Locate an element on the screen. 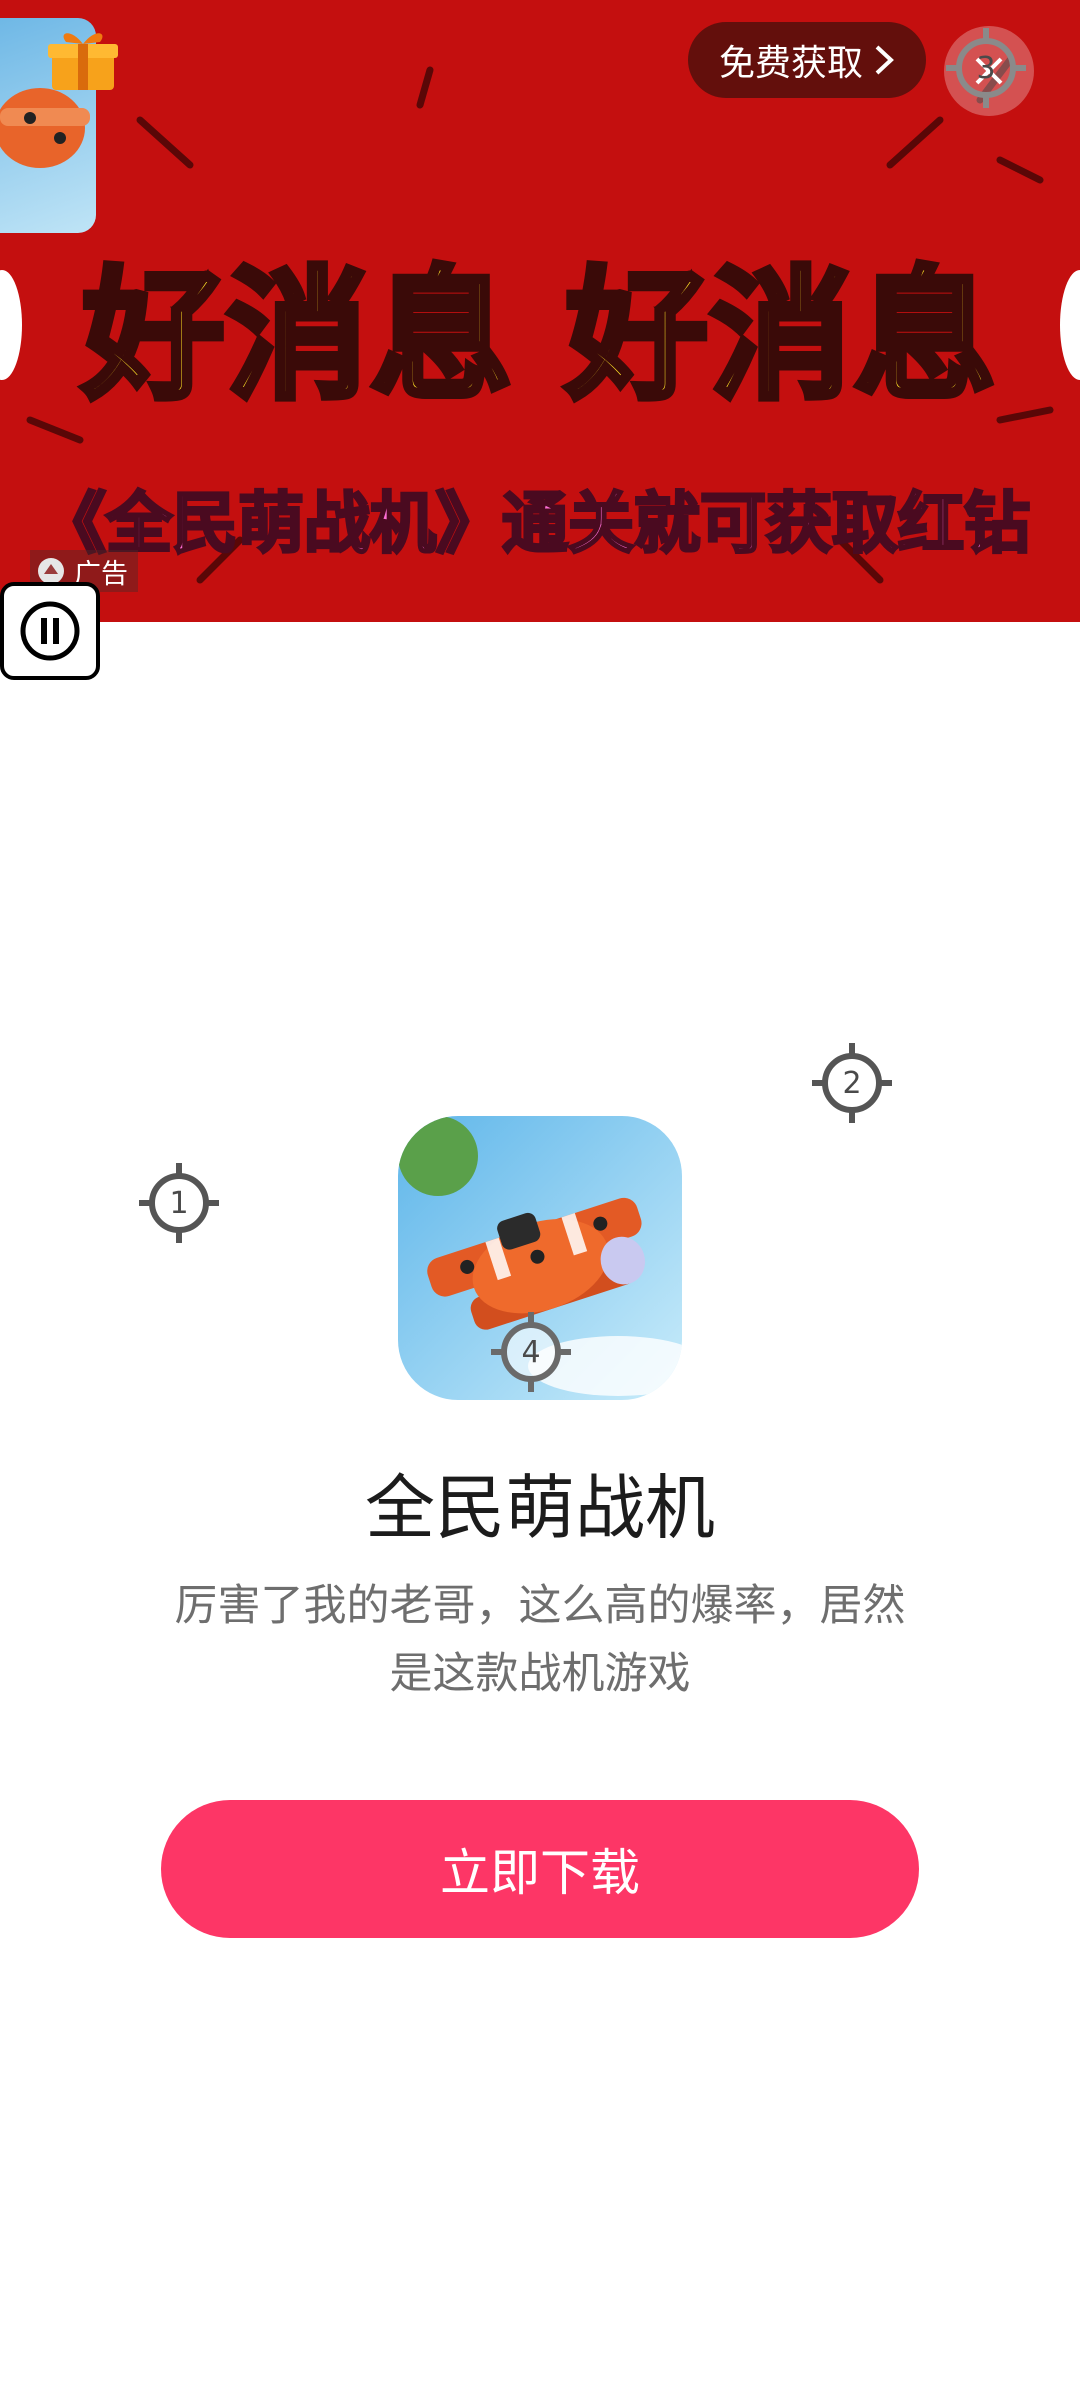 The width and height of the screenshot is (1080, 2400). marker-4-number: 4 is located at coordinates (531, 1352).